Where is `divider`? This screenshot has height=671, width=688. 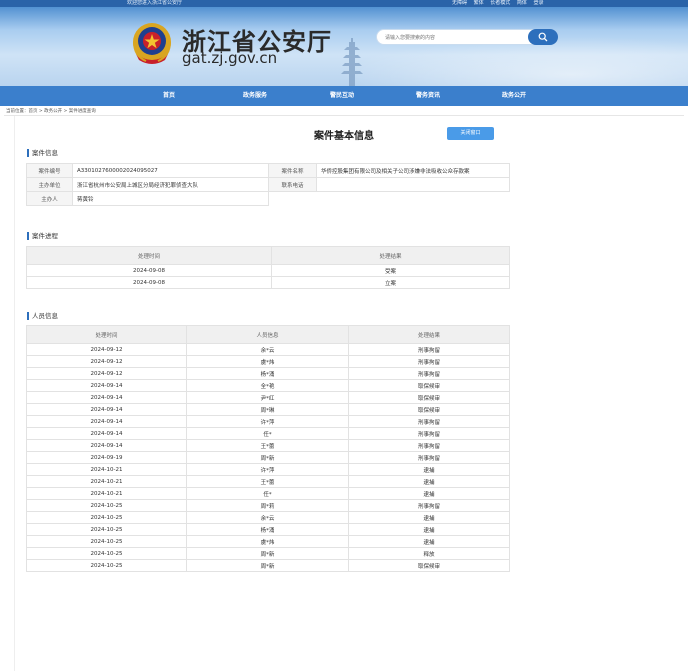
divider is located at coordinates (344, 115).